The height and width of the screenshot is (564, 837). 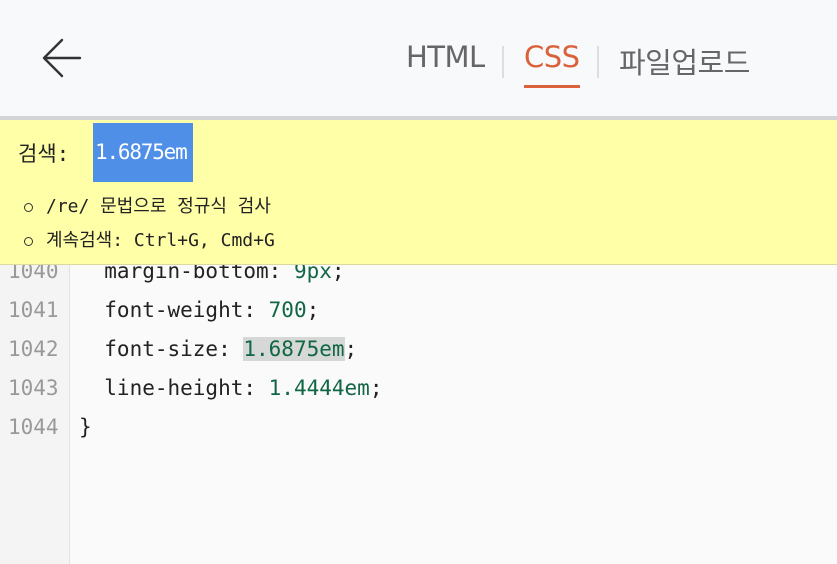 I want to click on line-number: 1043, so click(x=33, y=388).